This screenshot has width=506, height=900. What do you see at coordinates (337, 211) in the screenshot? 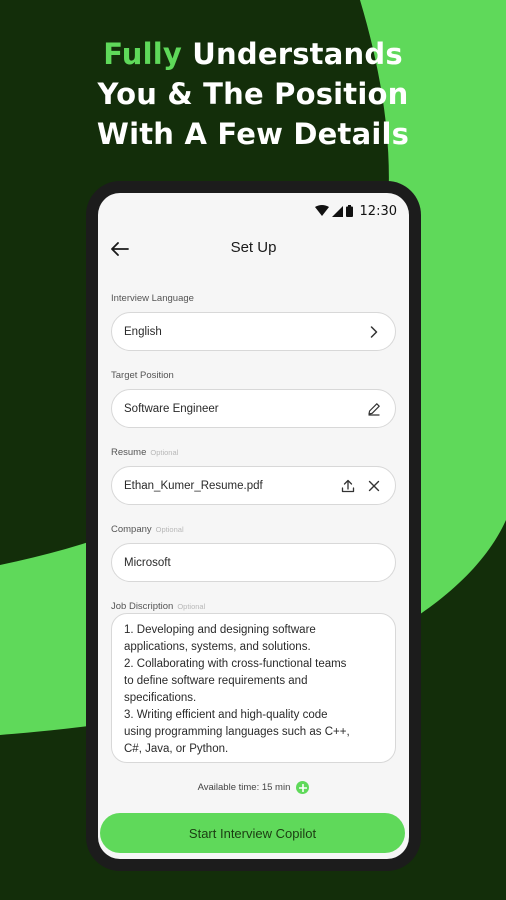
I see `signal-icon` at bounding box center [337, 211].